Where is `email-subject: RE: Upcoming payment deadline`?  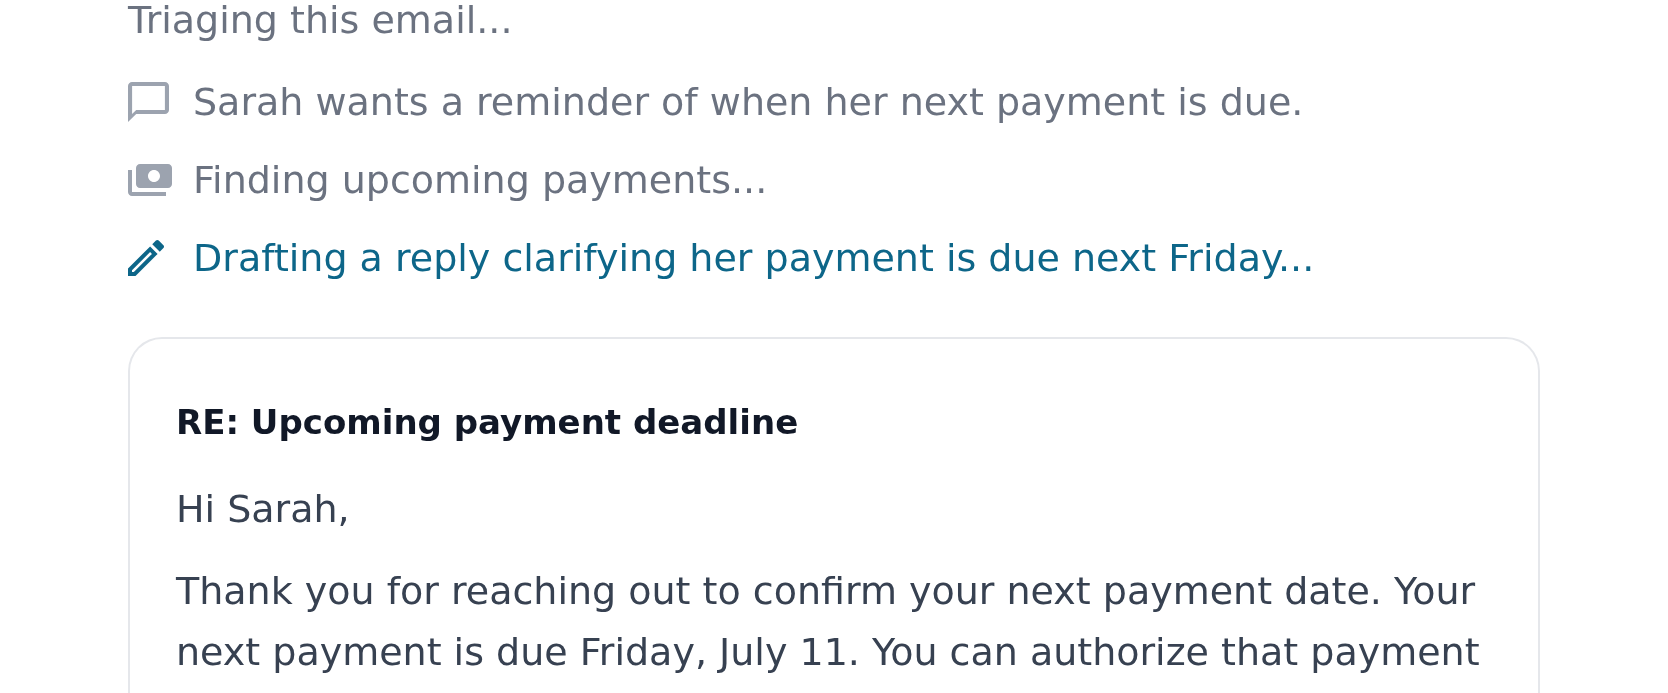
email-subject: RE: Upcoming payment deadline is located at coordinates (488, 422).